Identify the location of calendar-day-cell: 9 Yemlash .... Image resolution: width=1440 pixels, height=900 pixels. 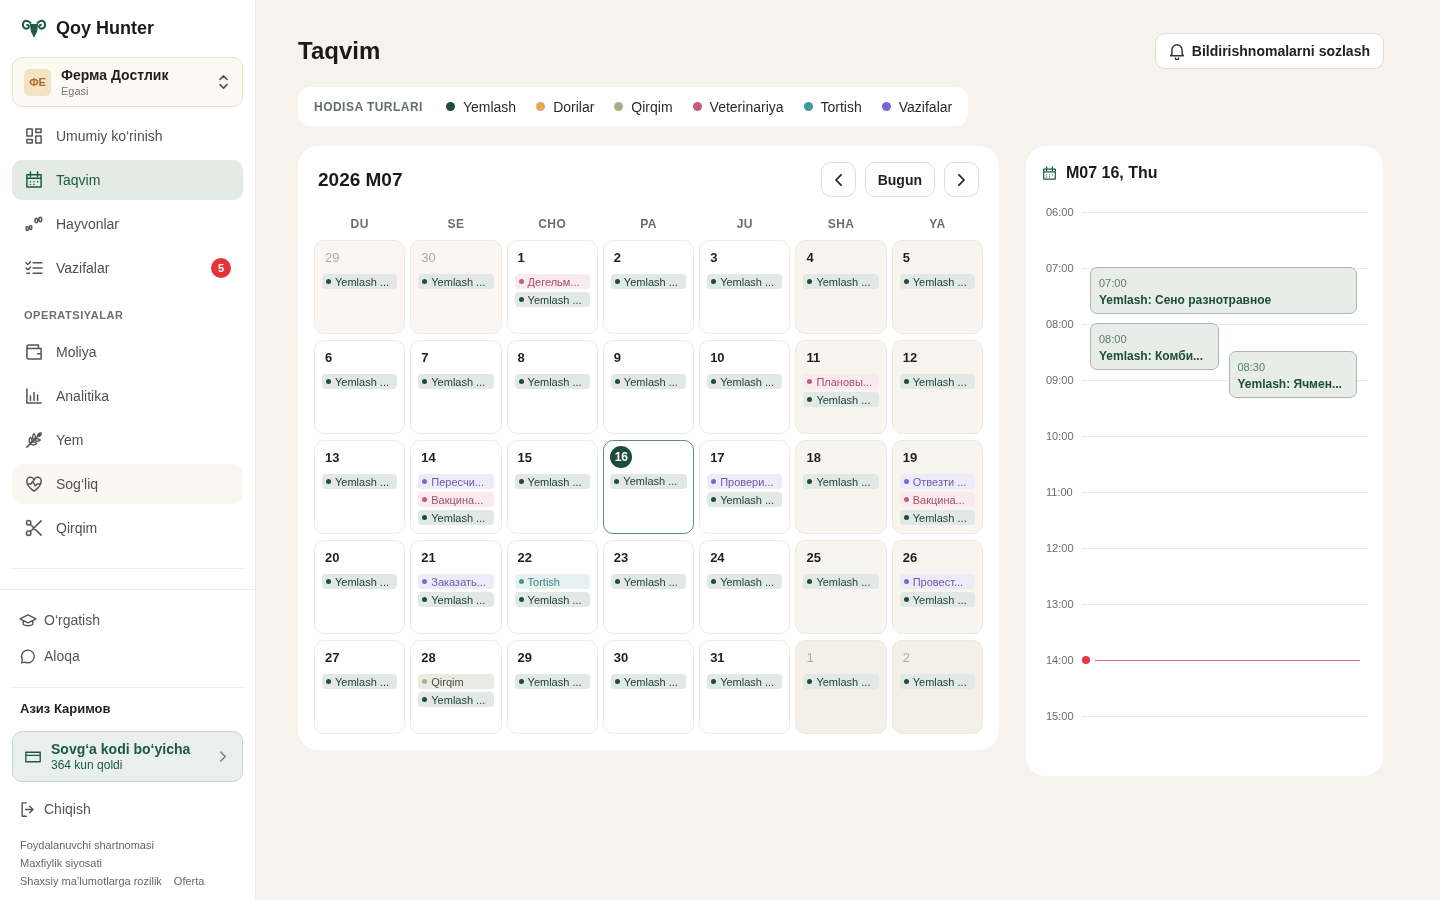
(648, 387).